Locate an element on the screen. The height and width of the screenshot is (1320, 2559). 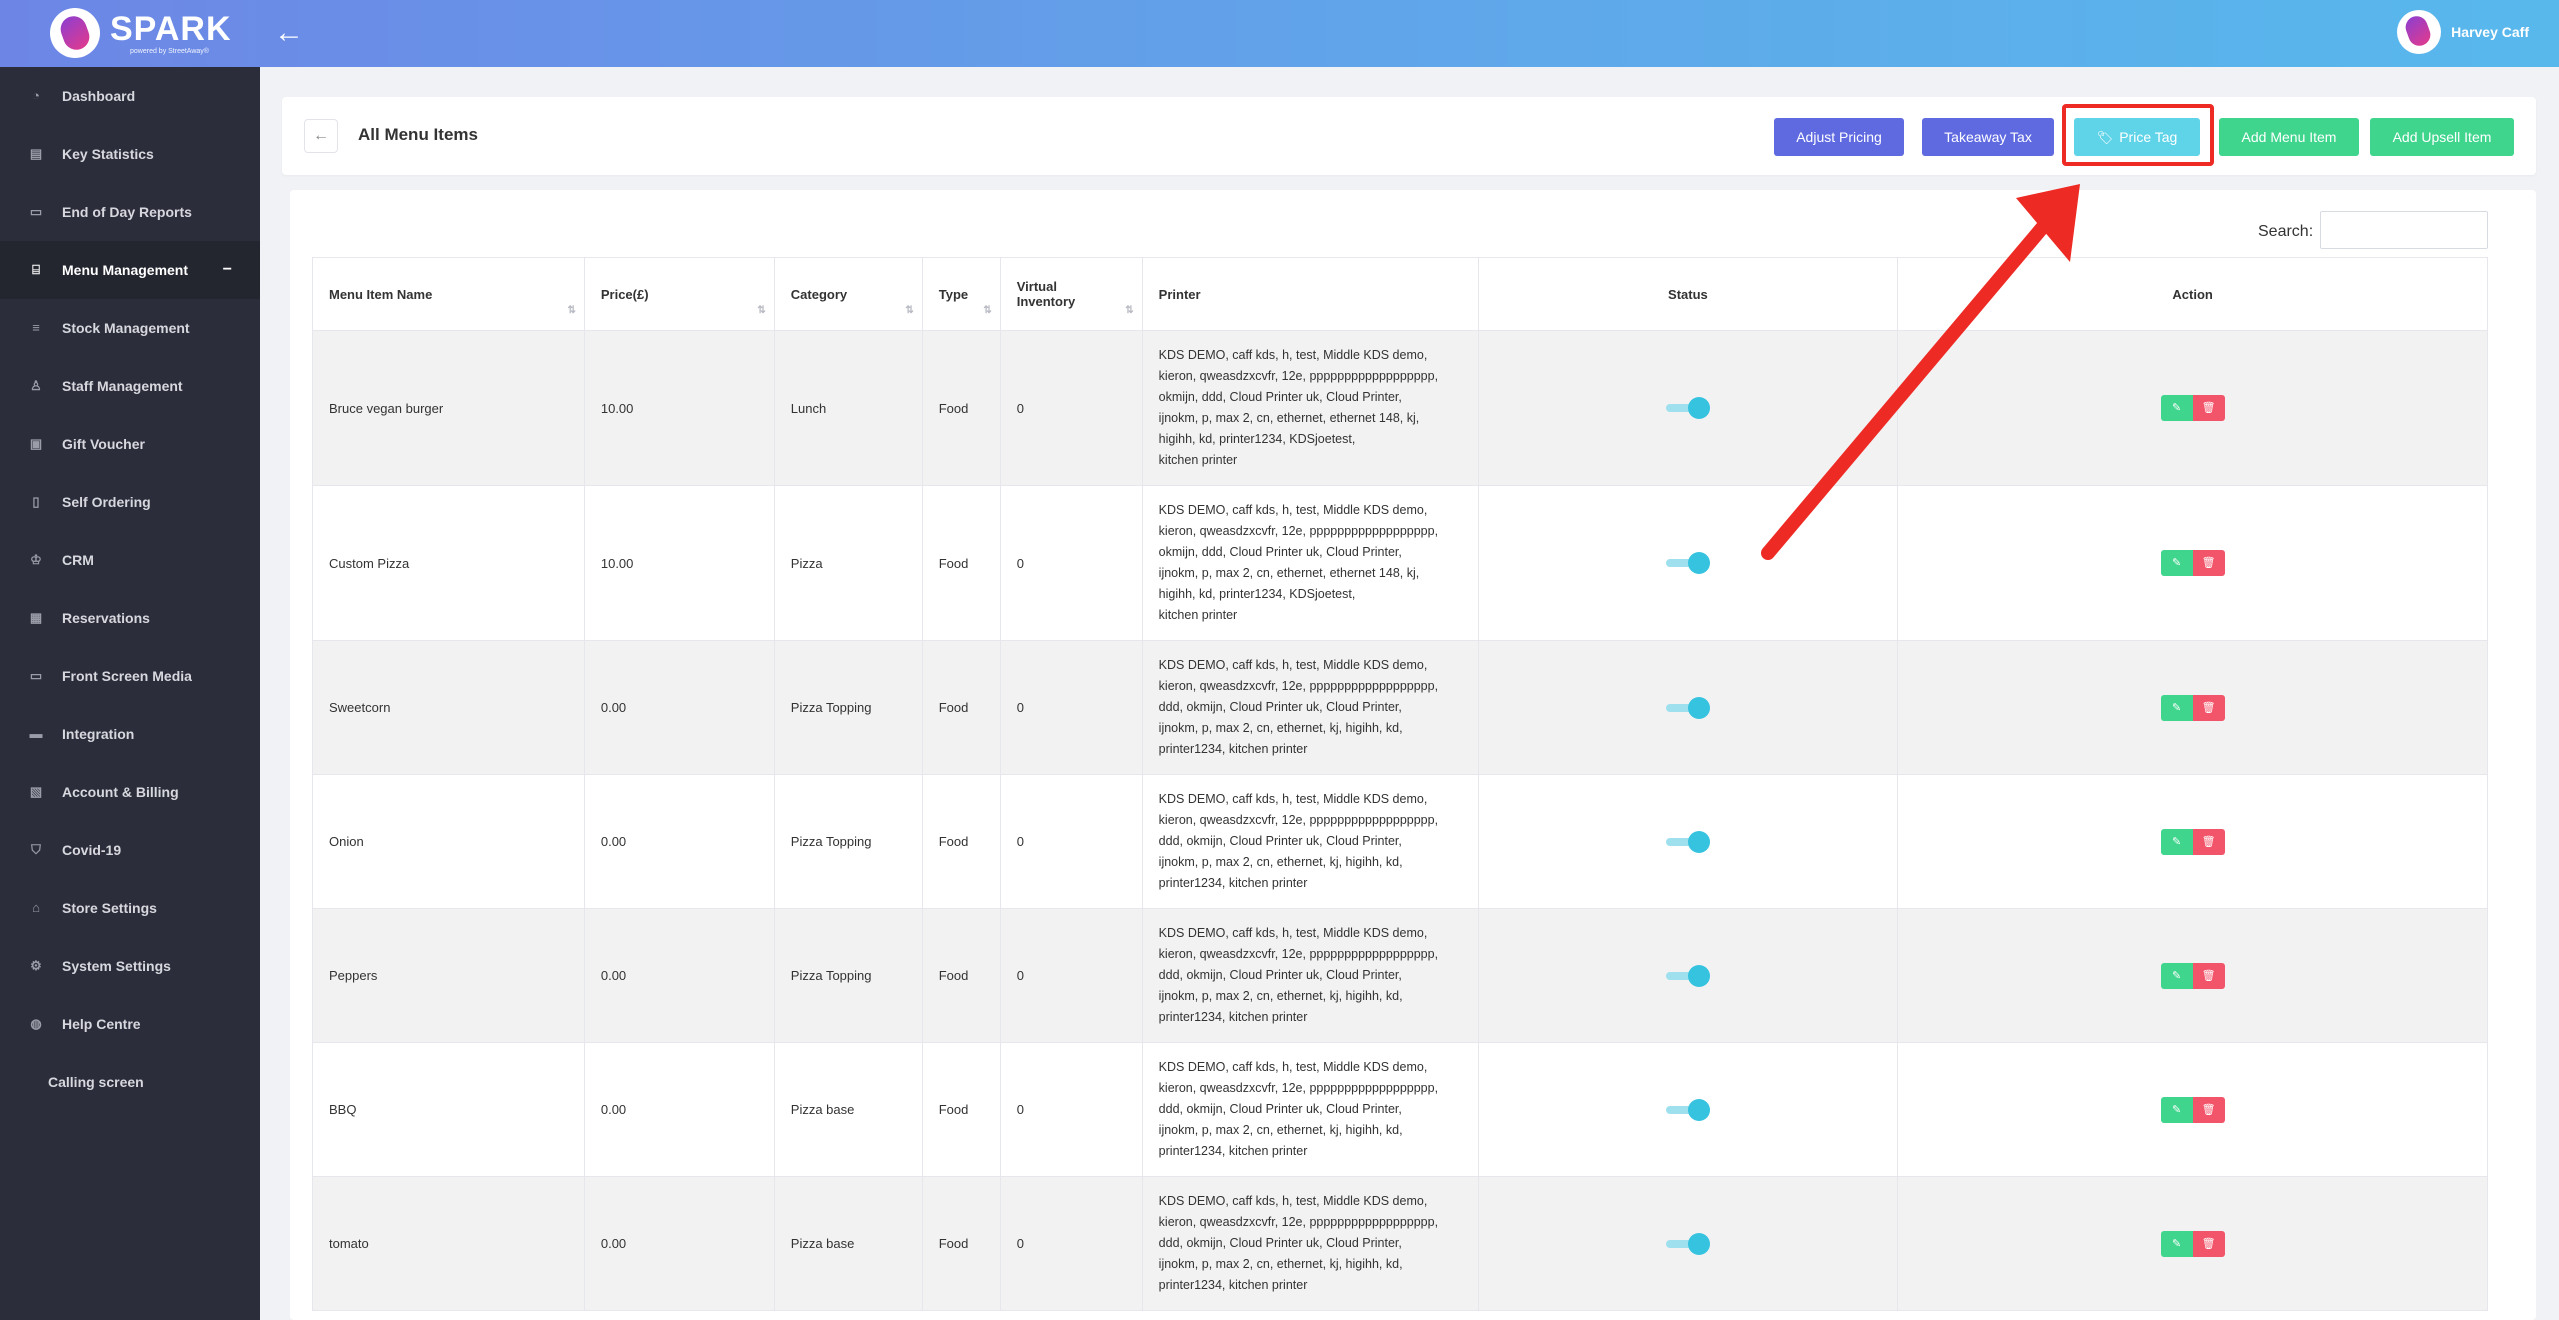
takeaway-tax-button: Takeaway Tax is located at coordinates (1988, 137).